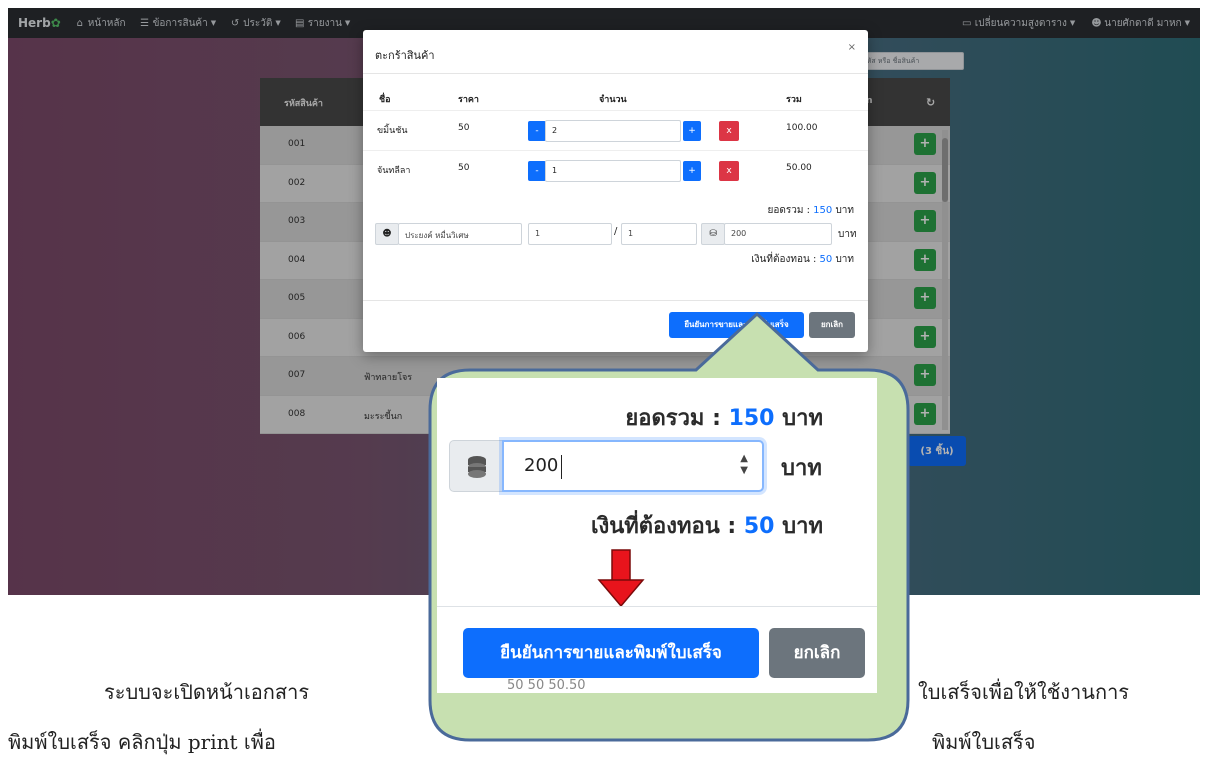 The image size is (1206, 763). What do you see at coordinates (657, 606) in the screenshot?
I see `zoom-footer-divider` at bounding box center [657, 606].